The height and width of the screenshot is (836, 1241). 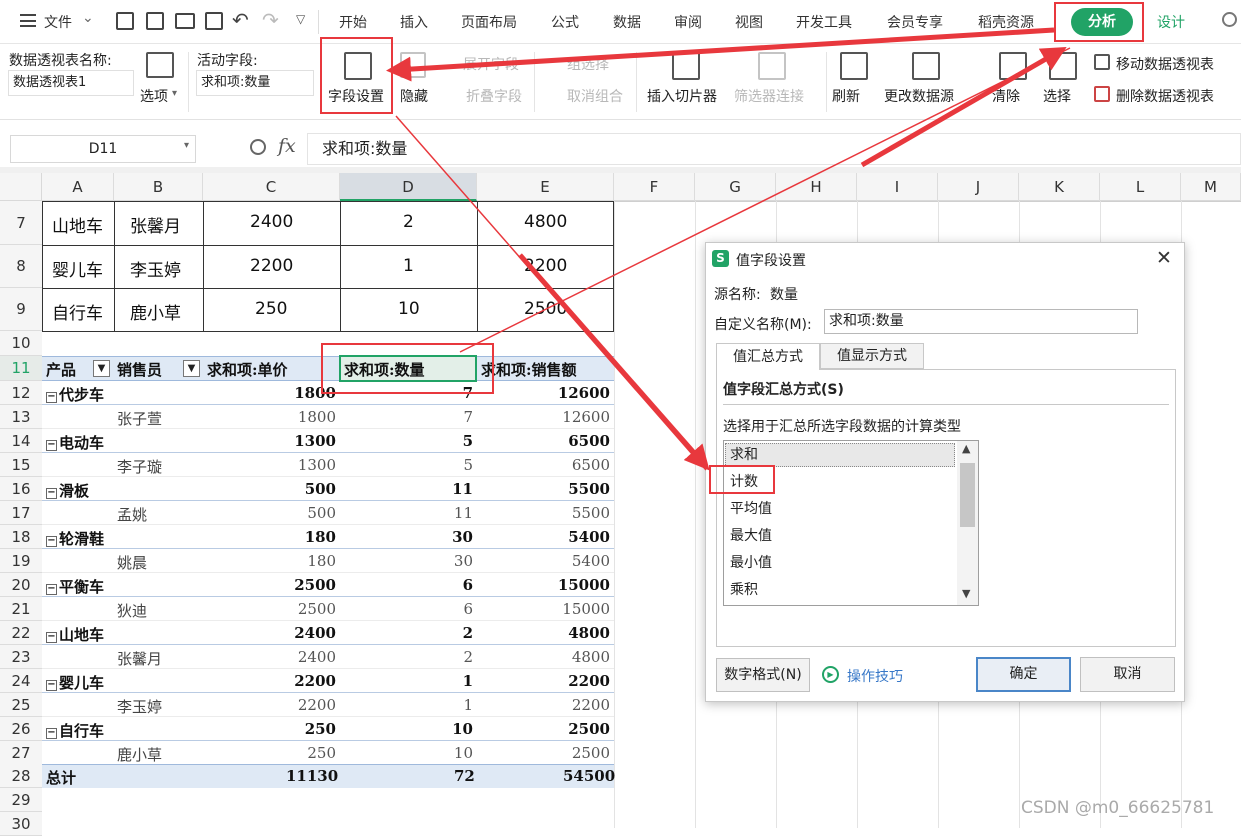 What do you see at coordinates (67, 490) in the screenshot?
I see `pivot-group-label: − 滑板` at bounding box center [67, 490].